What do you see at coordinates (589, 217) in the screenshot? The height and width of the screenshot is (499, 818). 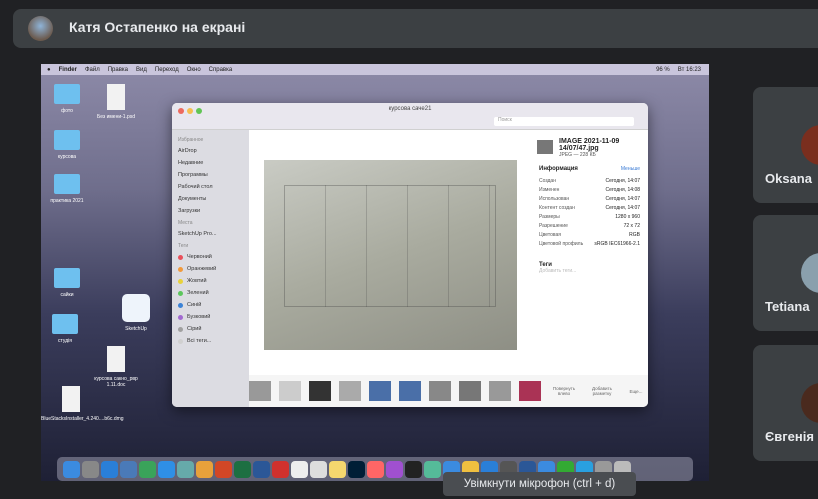 I see `info-row: Размеры 1280 x 960` at bounding box center [589, 217].